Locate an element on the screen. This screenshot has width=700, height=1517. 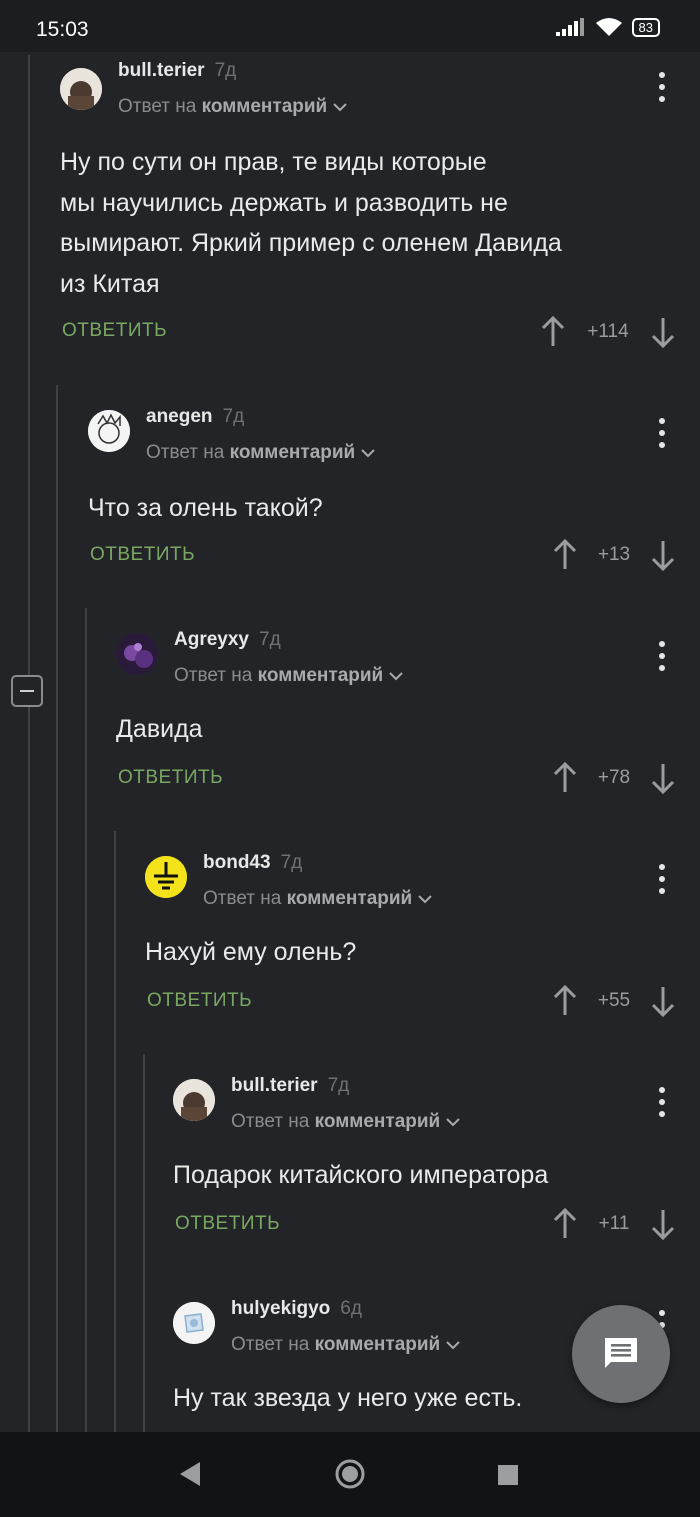
battery-icon: 83 is located at coordinates (645, 27).